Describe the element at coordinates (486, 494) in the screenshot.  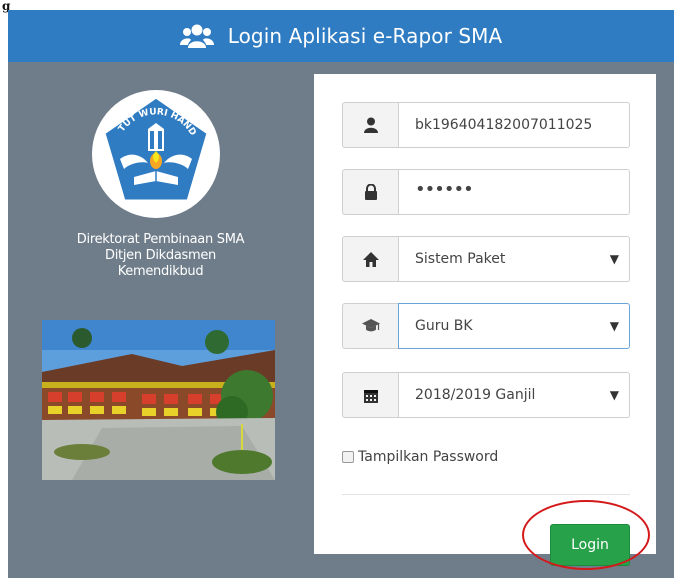
I see `divider` at that location.